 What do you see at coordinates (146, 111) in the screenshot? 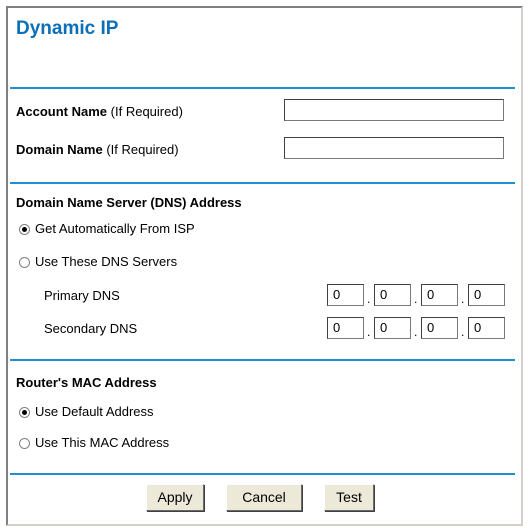
I see `account-name-suffix: (If Required)` at bounding box center [146, 111].